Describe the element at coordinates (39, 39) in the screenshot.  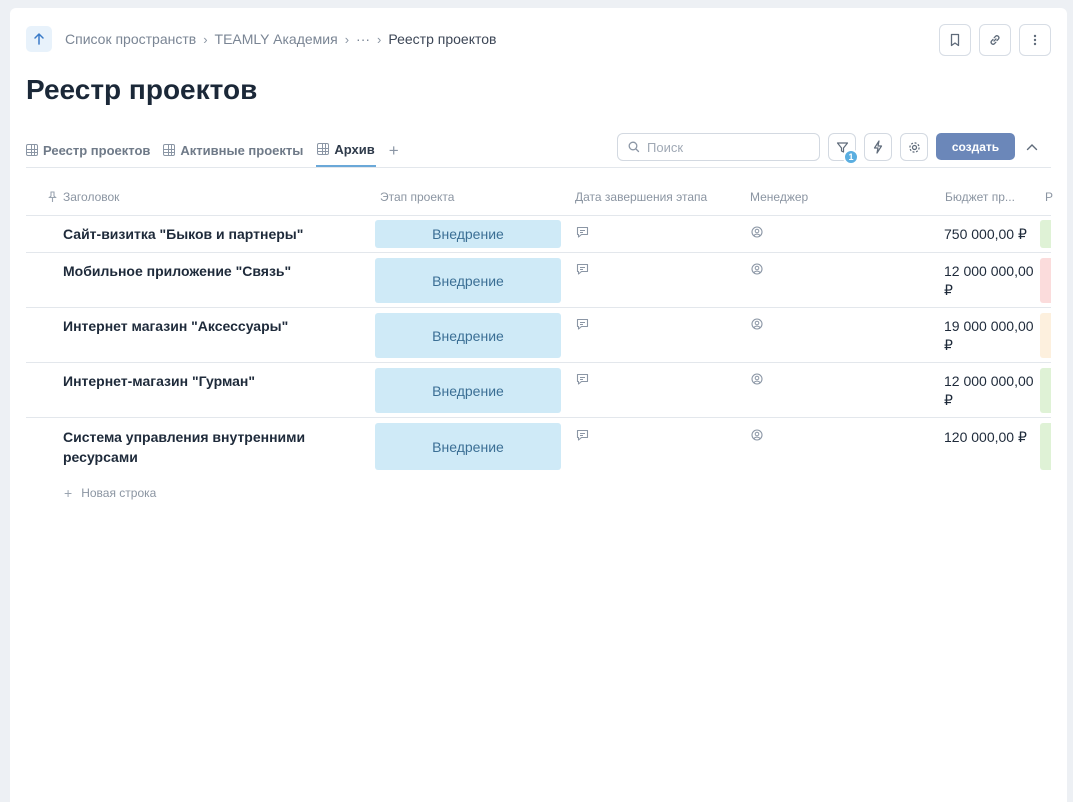
I see `arrow-up-icon` at that location.